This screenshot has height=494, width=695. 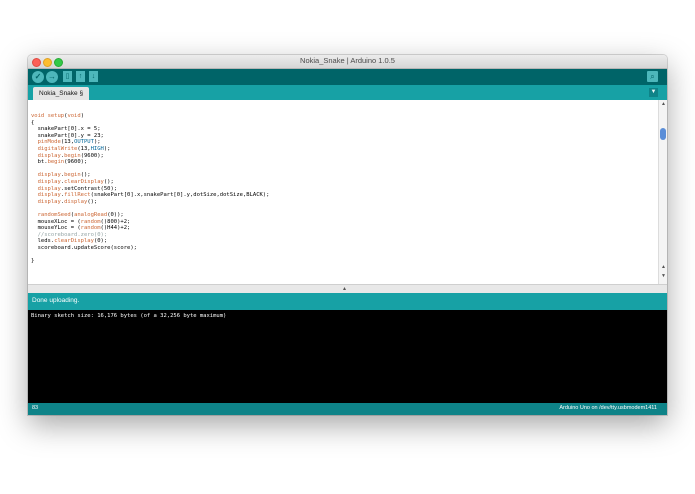 What do you see at coordinates (344, 288) in the screenshot?
I see `drag-handle-icon: ▴` at bounding box center [344, 288].